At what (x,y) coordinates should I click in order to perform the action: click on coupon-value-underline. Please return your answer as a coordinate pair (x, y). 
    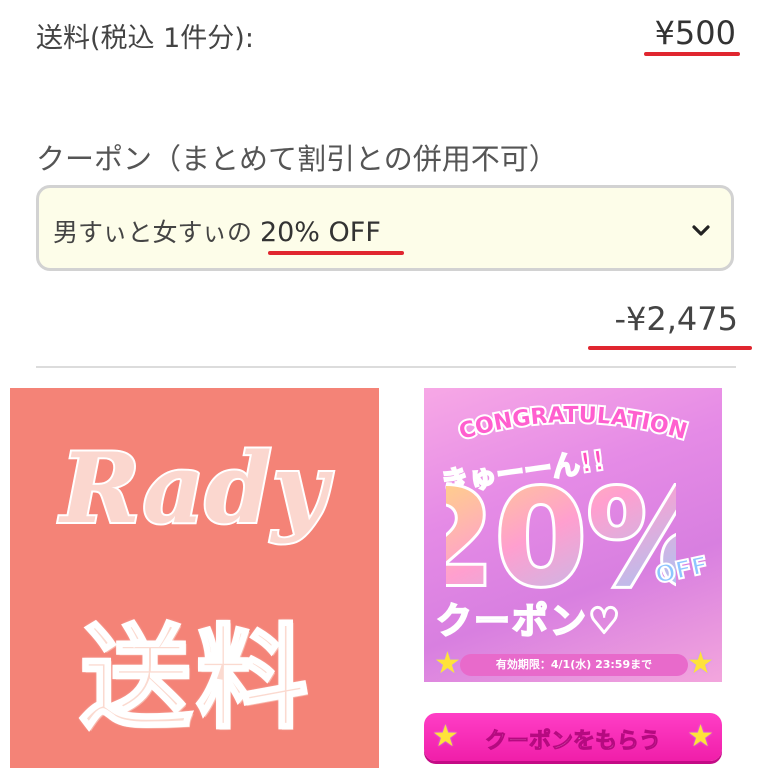
    Looking at the image, I should click on (336, 253).